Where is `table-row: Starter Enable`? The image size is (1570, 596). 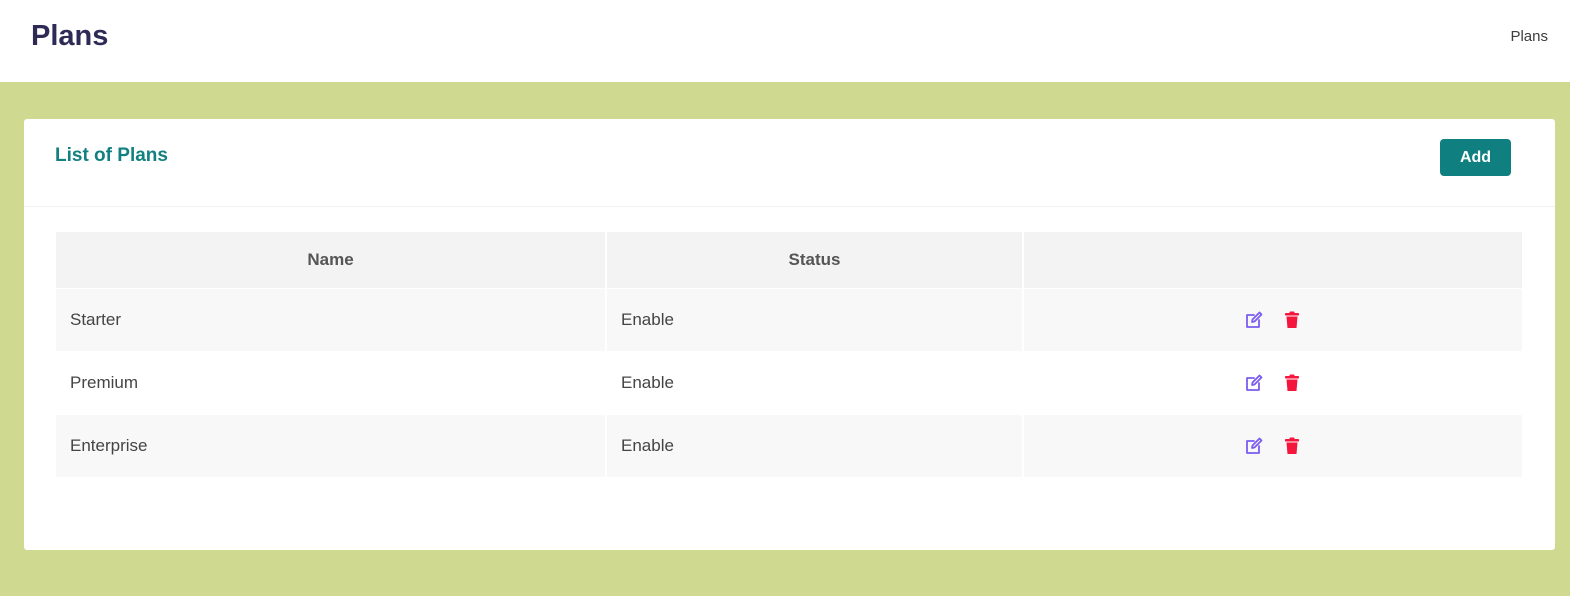
table-row: Starter Enable is located at coordinates (789, 319).